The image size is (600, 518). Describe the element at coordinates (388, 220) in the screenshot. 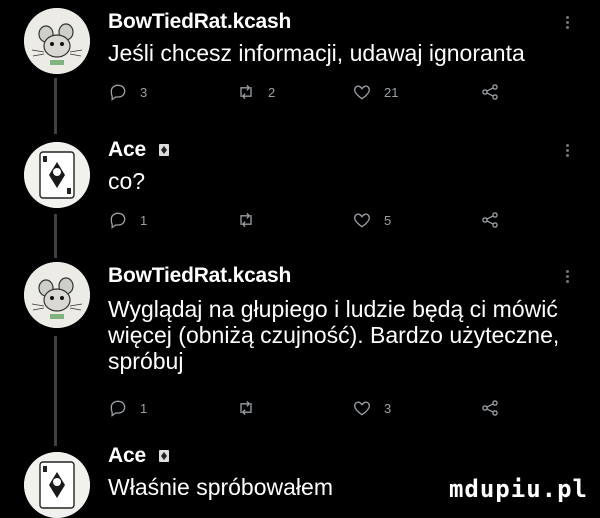

I see `like-count: 5` at that location.